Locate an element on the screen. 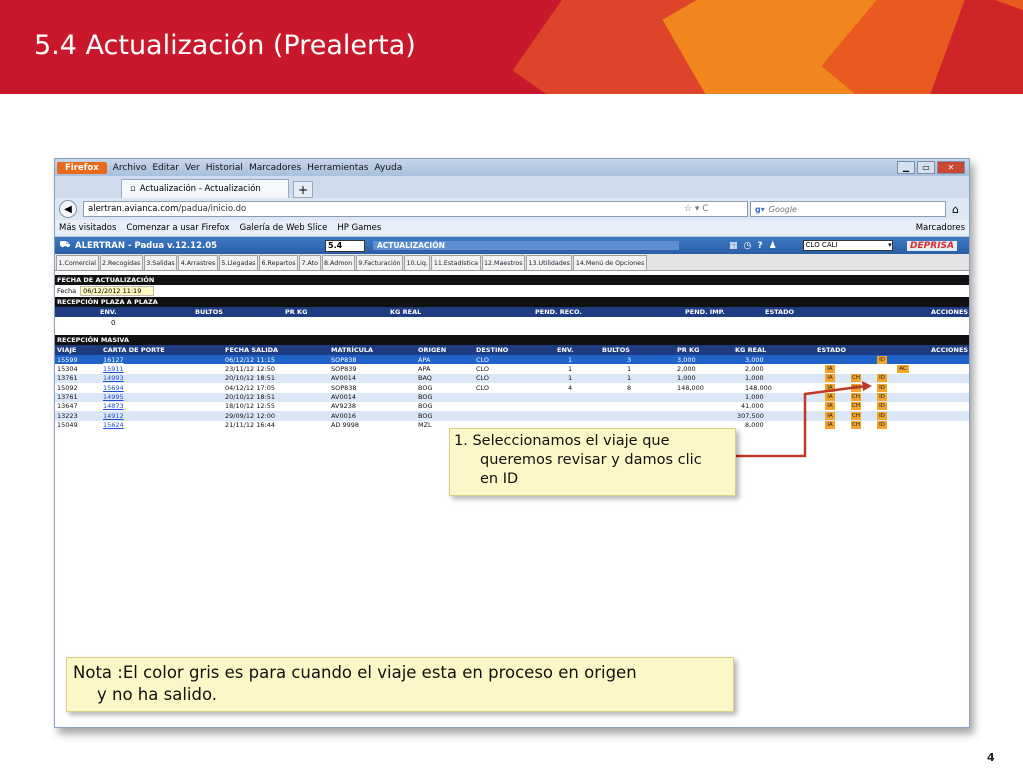 Image resolution: width=1023 pixels, height=783 pixels. close-icon: ✕ is located at coordinates (951, 167).